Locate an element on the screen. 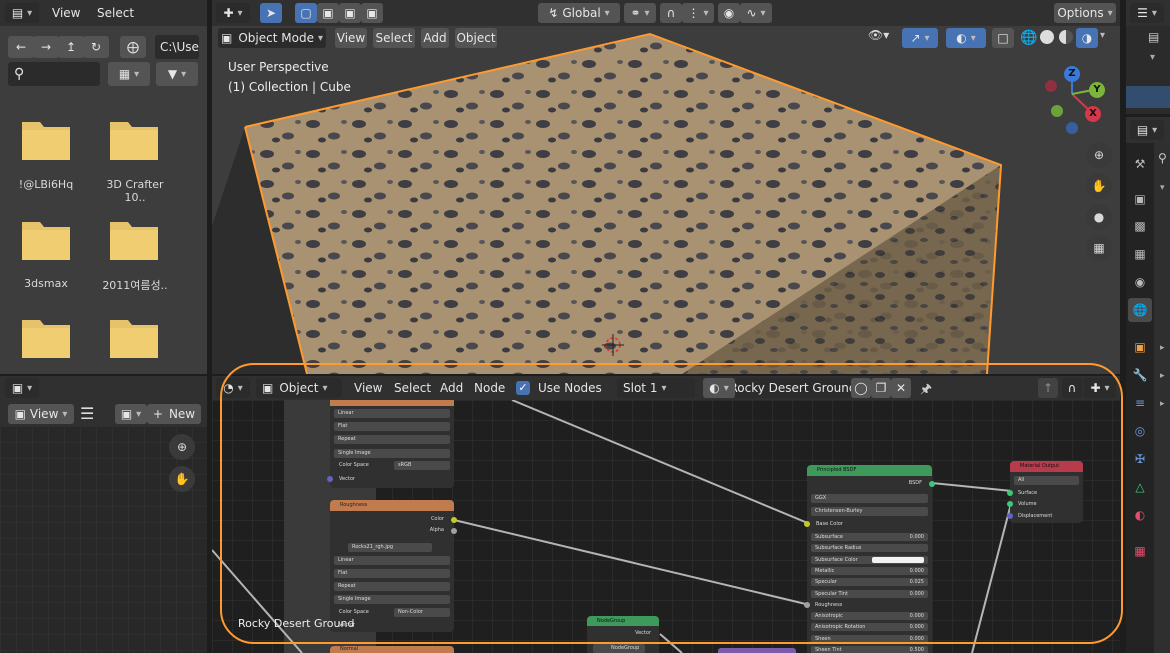 This screenshot has width=1170, height=653. node-group-node: NodeGroup Vector NodeGroup is located at coordinates (623, 634).